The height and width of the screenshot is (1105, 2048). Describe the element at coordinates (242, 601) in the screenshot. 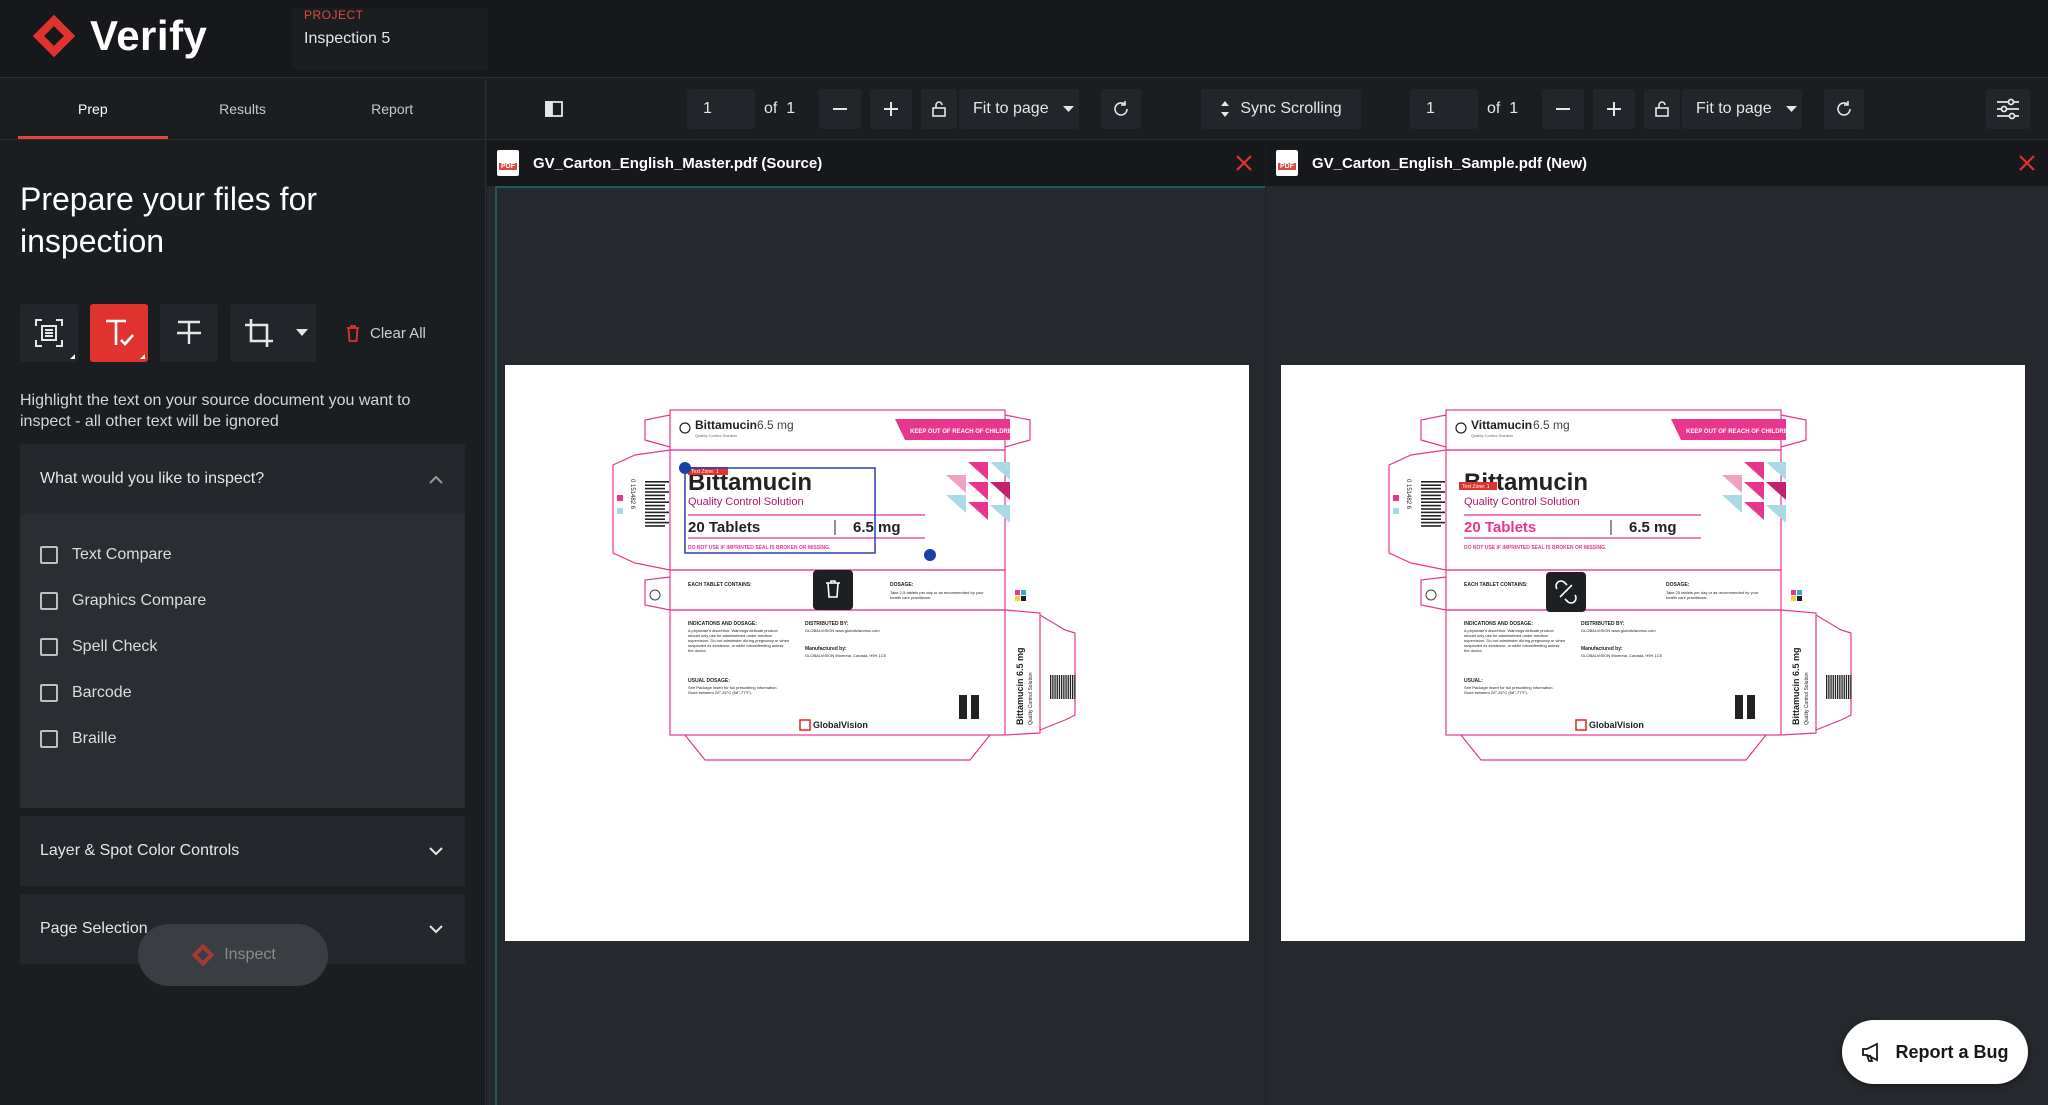

I see `option-graphics-compare: Graphics Compare` at that location.